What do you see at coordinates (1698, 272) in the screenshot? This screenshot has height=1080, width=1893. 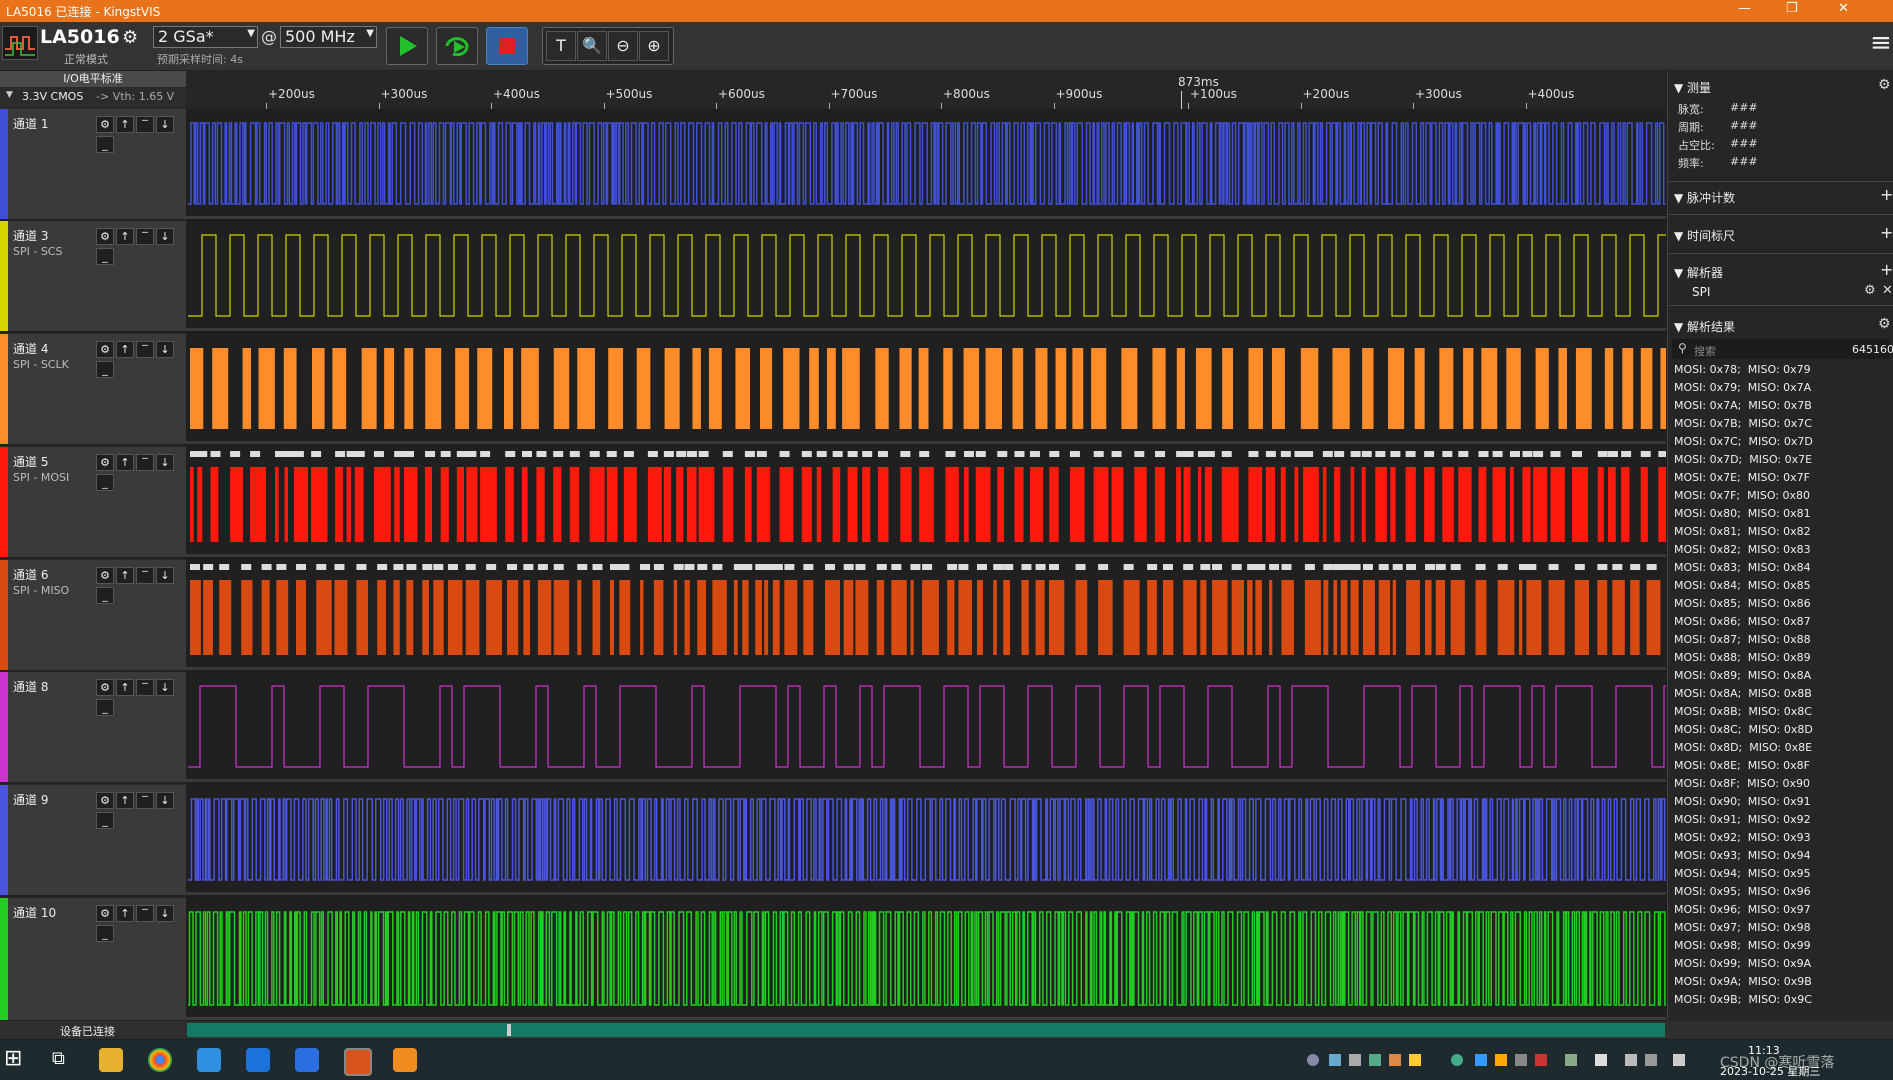 I see `analyzer-section: ▼ 解析器` at bounding box center [1698, 272].